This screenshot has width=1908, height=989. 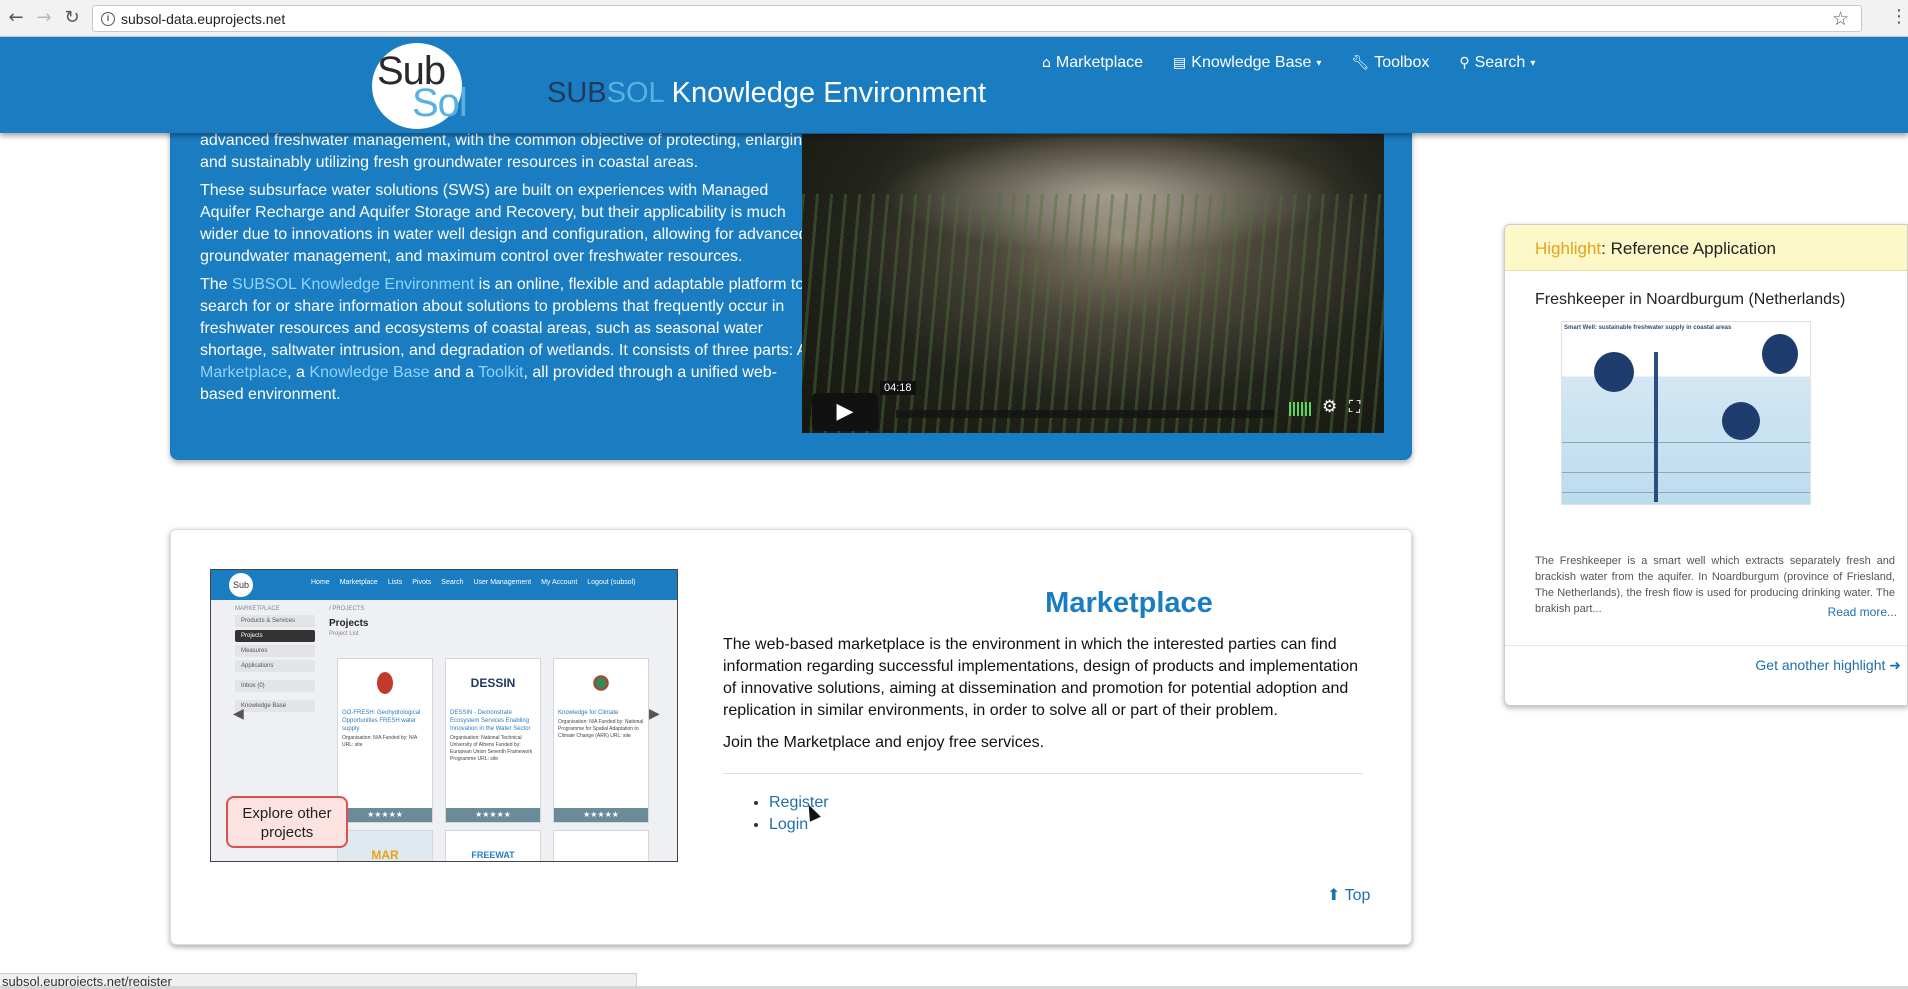 What do you see at coordinates (1247, 63) in the screenshot?
I see `nav-knowledge-base: ▤ Knowledge Base ▾` at bounding box center [1247, 63].